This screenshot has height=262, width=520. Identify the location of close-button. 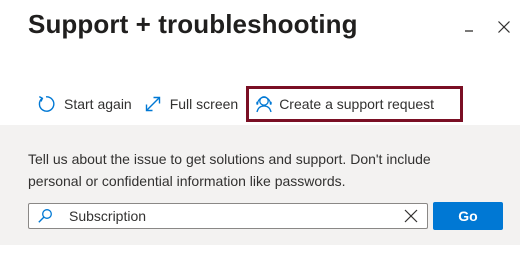
(504, 27).